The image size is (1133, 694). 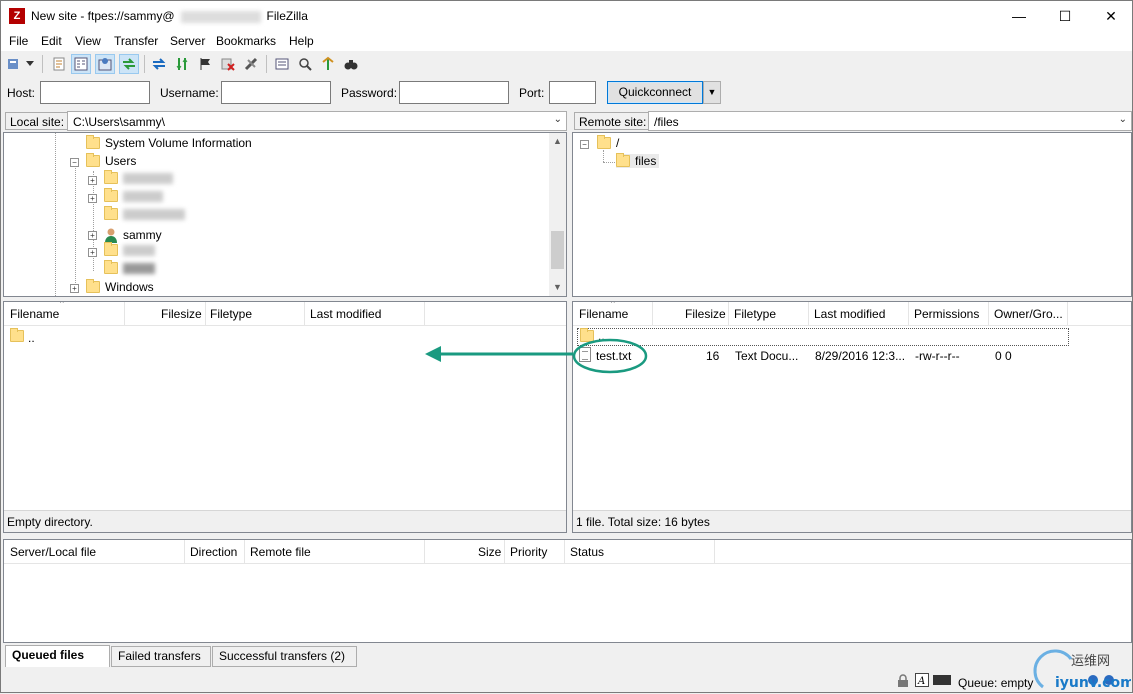 I want to click on menu-help: Help, so click(x=301, y=41).